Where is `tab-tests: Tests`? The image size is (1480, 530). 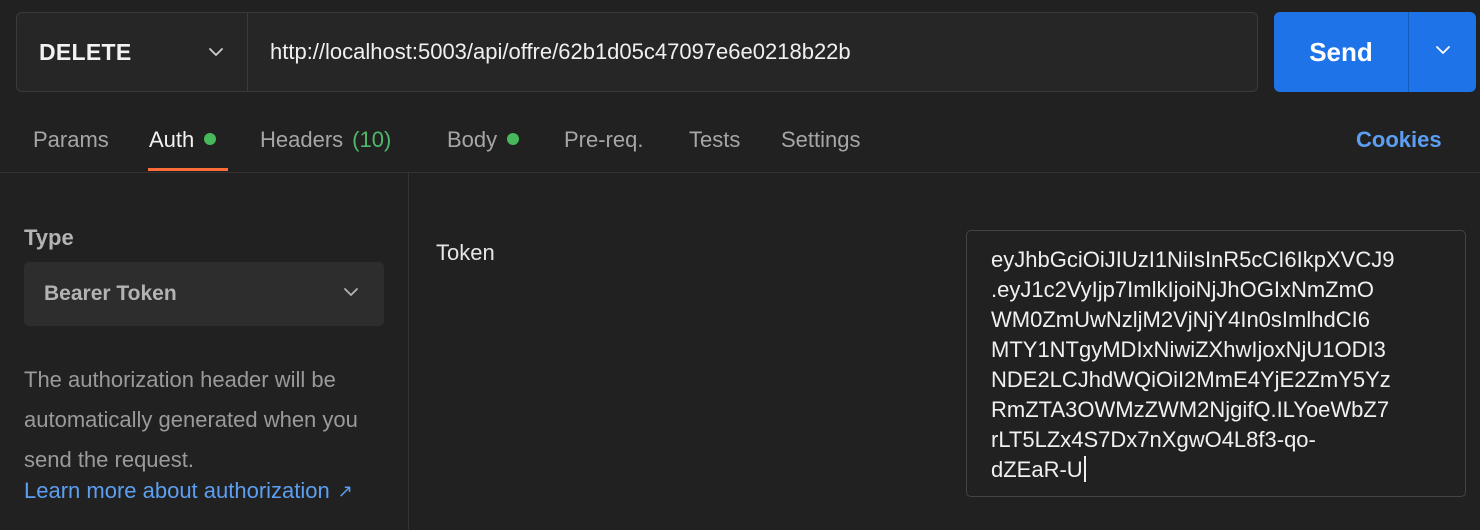
tab-tests: Tests is located at coordinates (714, 142).